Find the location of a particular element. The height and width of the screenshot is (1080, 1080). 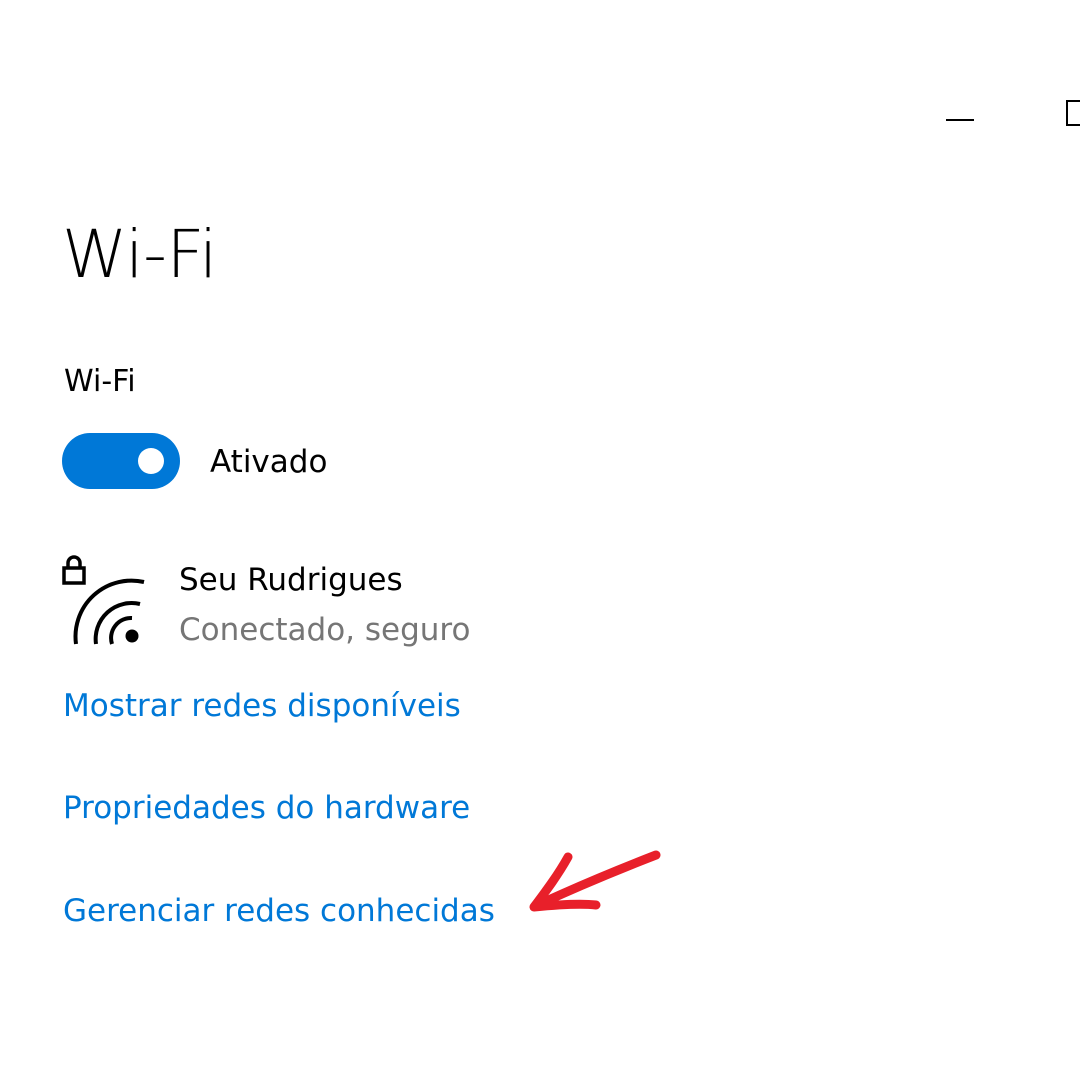

maximize-icon is located at coordinates (1073, 116).